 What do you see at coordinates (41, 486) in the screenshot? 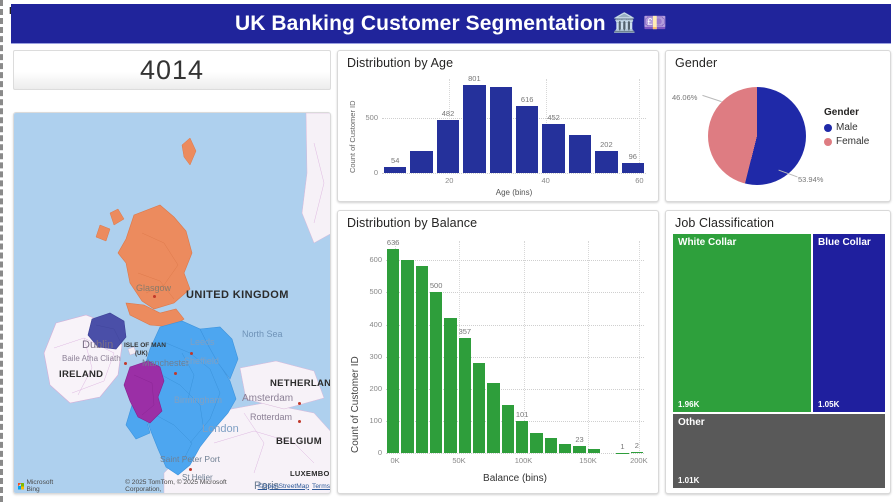
I see `bing-logo: Microsoft Bing` at bounding box center [41, 486].